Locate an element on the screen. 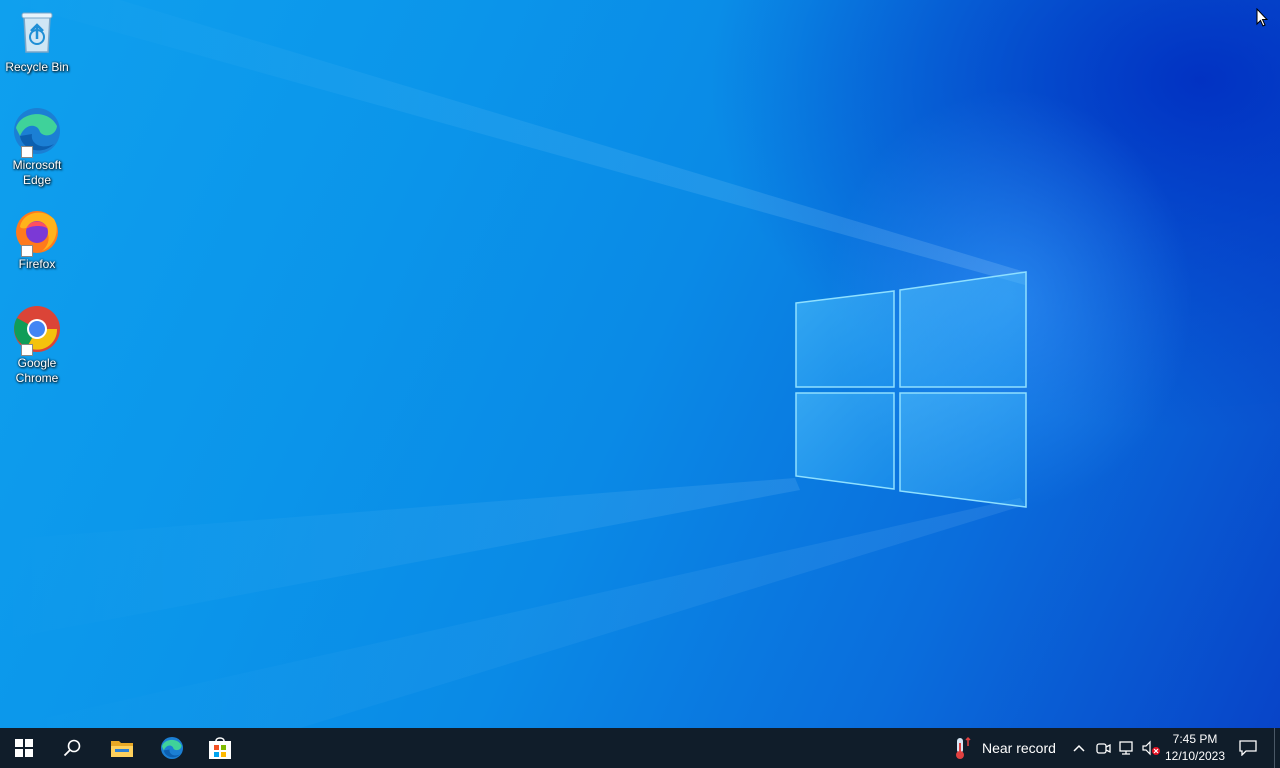 This screenshot has width=1280, height=768. clock-time: 7:45 PM is located at coordinates (1195, 739).